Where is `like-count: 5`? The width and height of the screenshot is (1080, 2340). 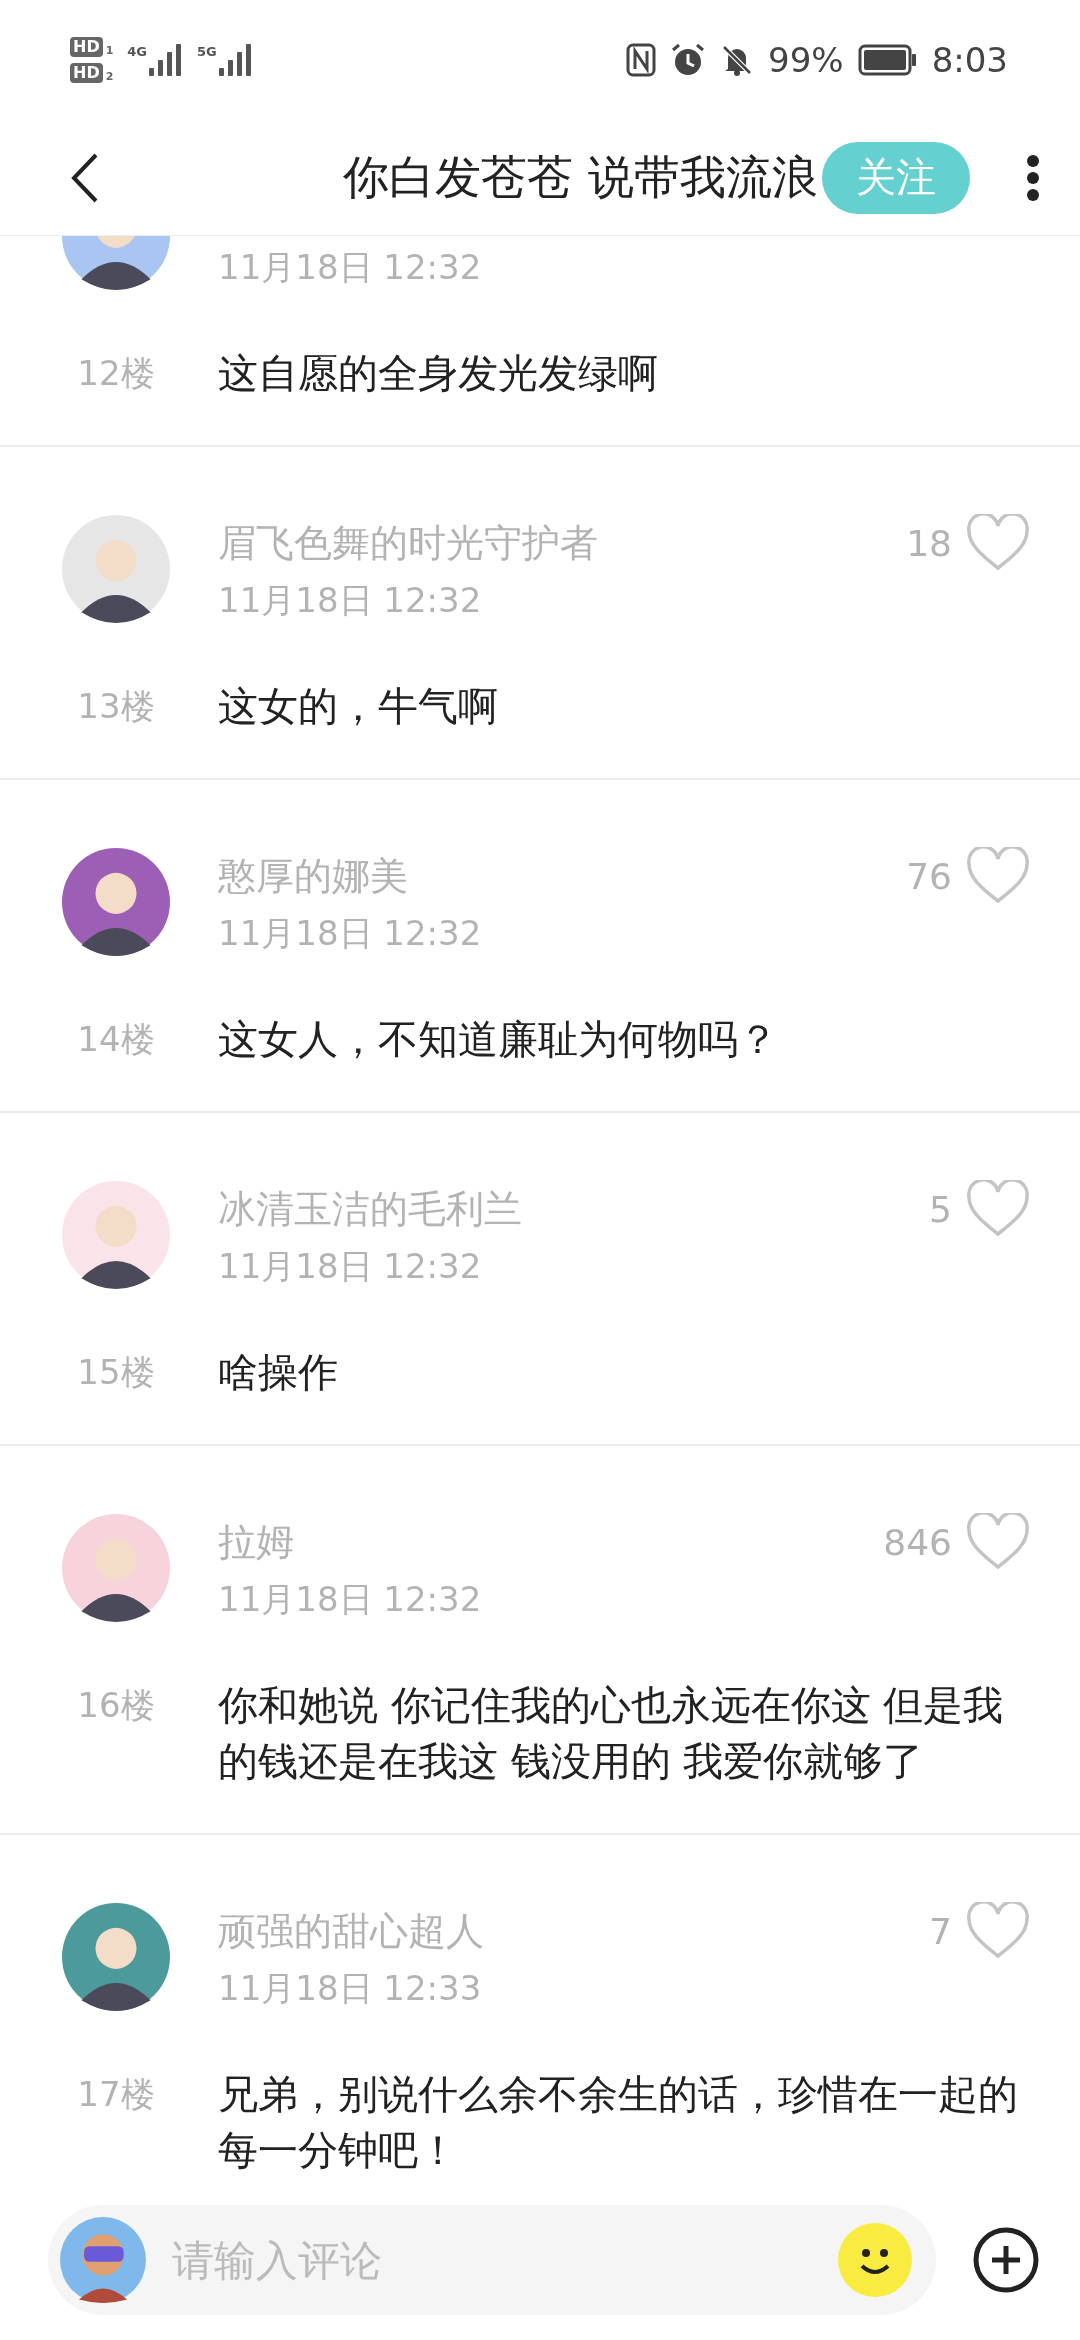 like-count: 5 is located at coordinates (940, 1209).